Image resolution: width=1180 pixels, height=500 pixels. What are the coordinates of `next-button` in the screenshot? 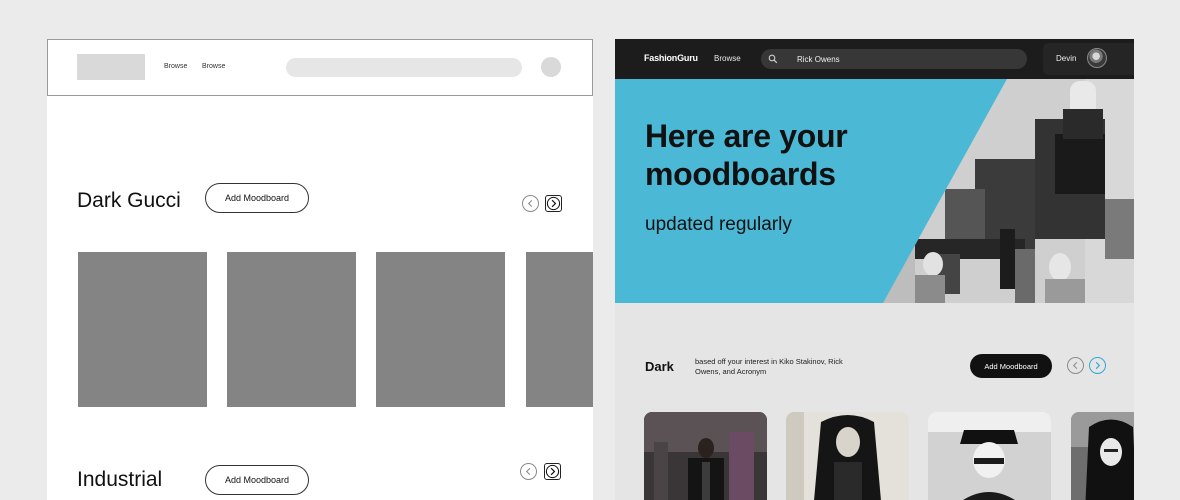 It's located at (1097, 365).